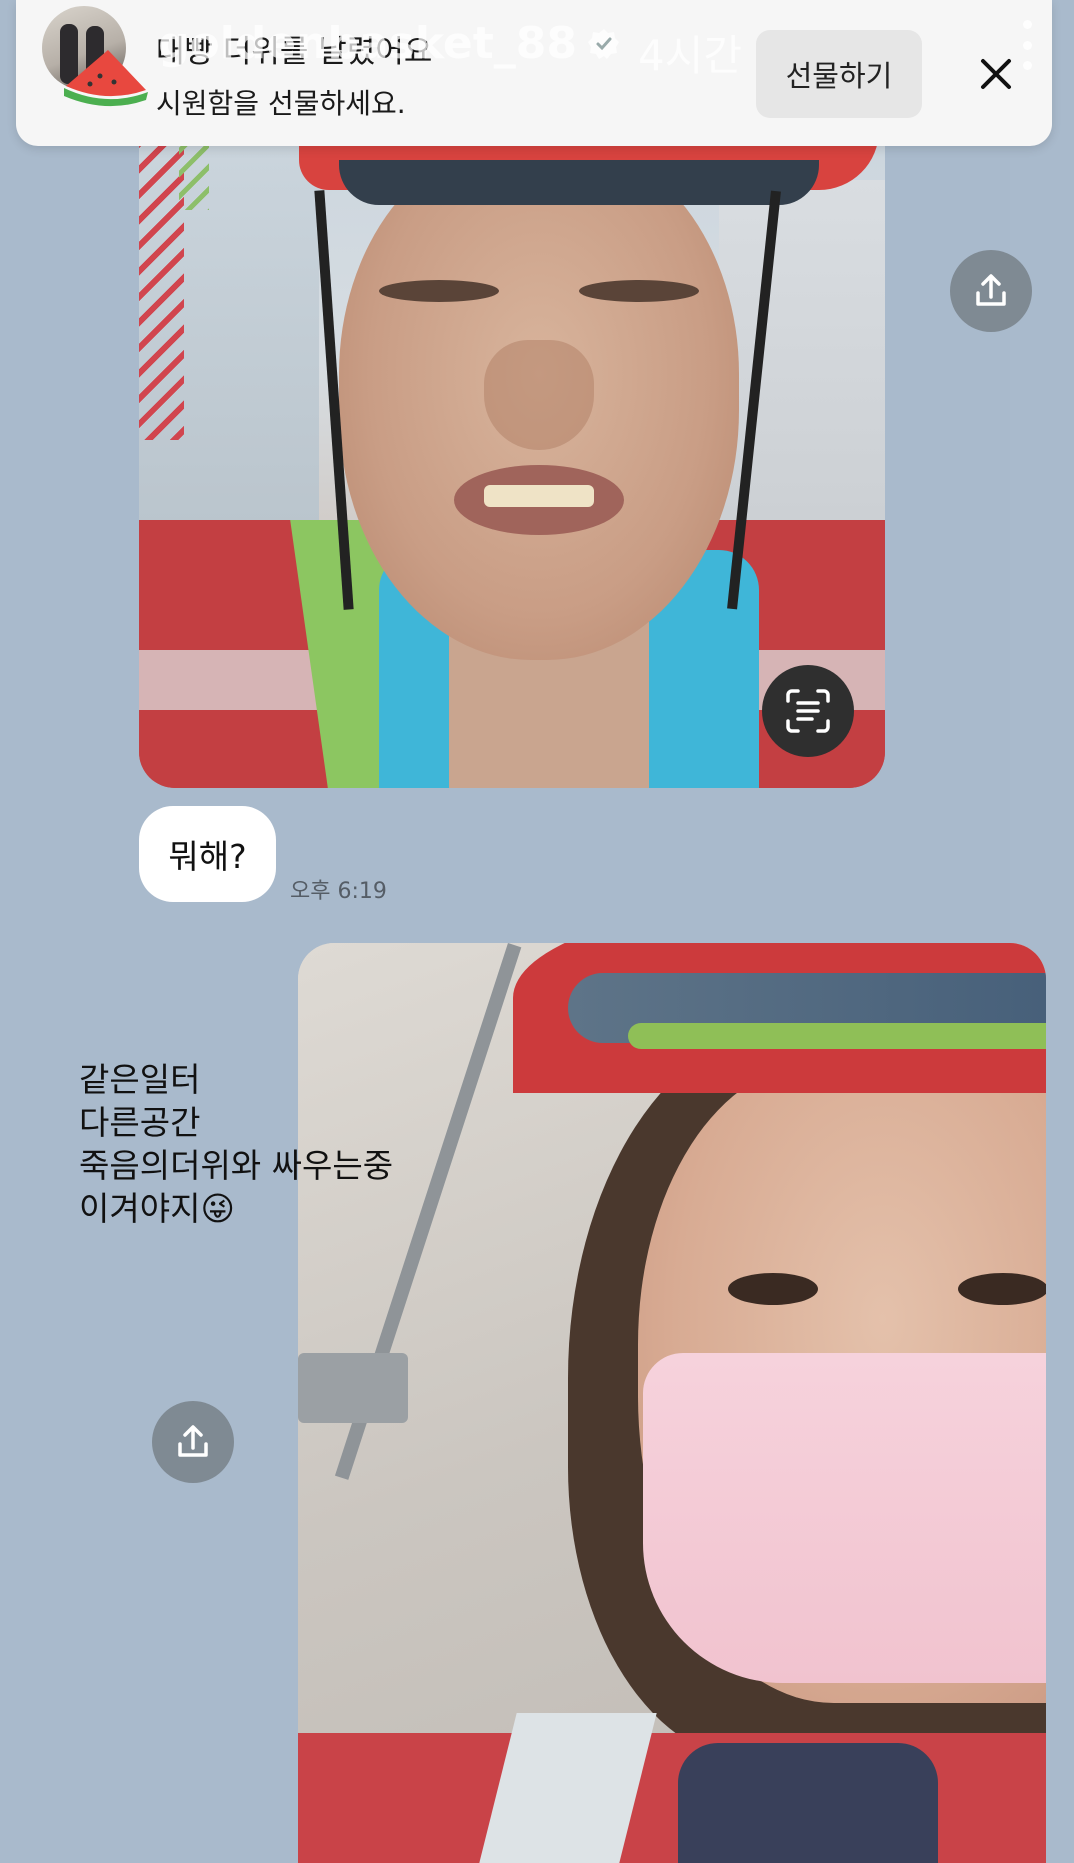  I want to click on notification-subtitle: 시원함을 선물하세요., so click(281, 103).